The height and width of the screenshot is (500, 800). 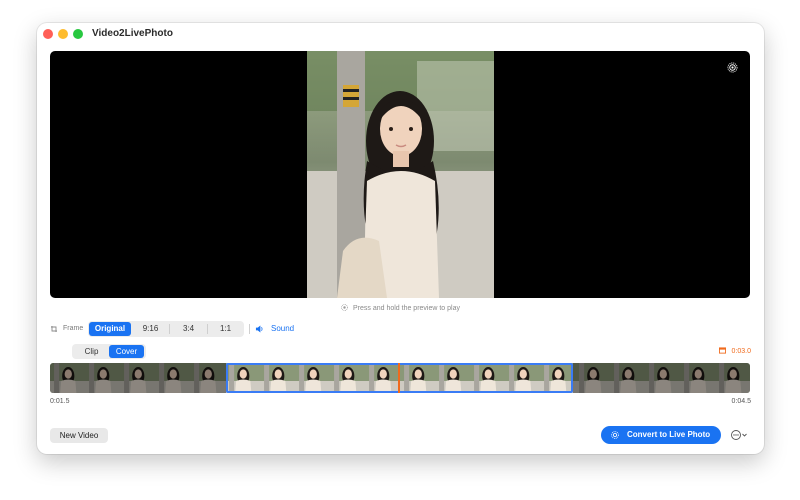 What do you see at coordinates (344, 307) in the screenshot?
I see `live-photo-hint-icon` at bounding box center [344, 307].